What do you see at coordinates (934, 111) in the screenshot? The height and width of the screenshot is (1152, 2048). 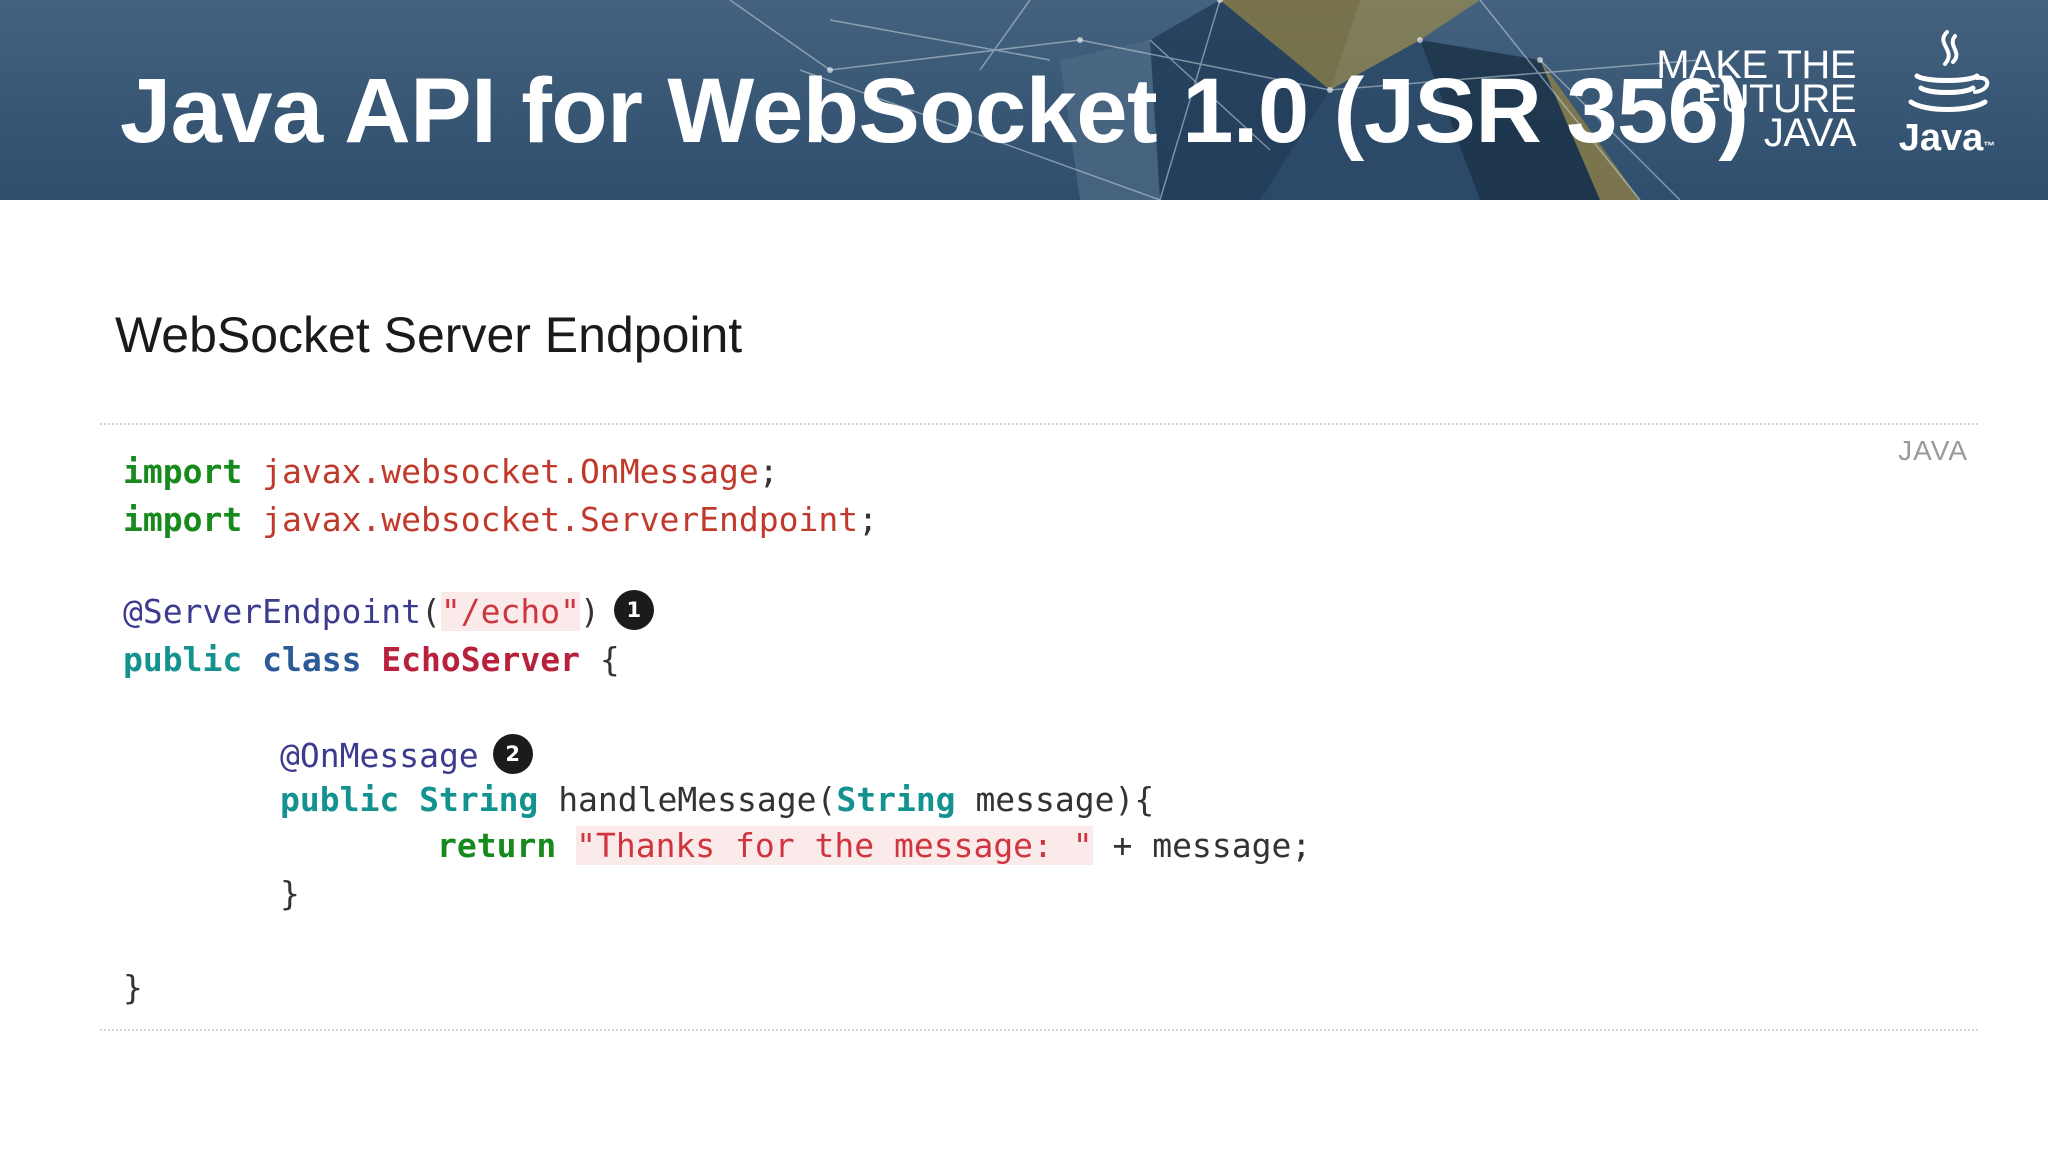 I see `slide-title: Java API for WebSocket 1.0 (JSR 356)` at bounding box center [934, 111].